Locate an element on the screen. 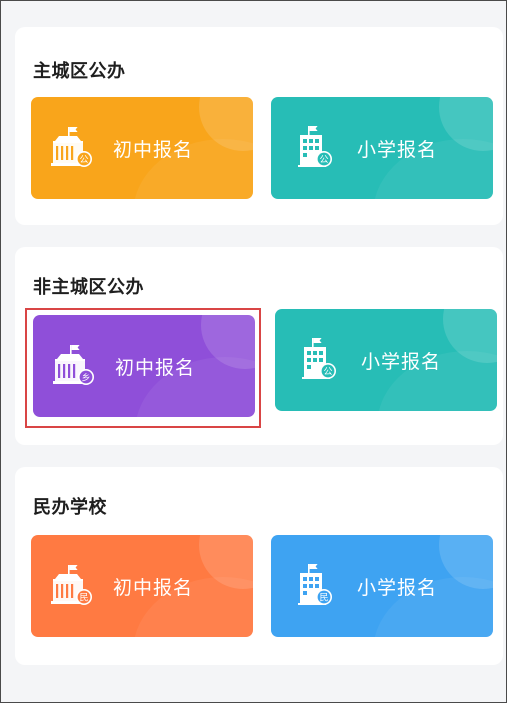  section-title: 民办学校 is located at coordinates (70, 507).